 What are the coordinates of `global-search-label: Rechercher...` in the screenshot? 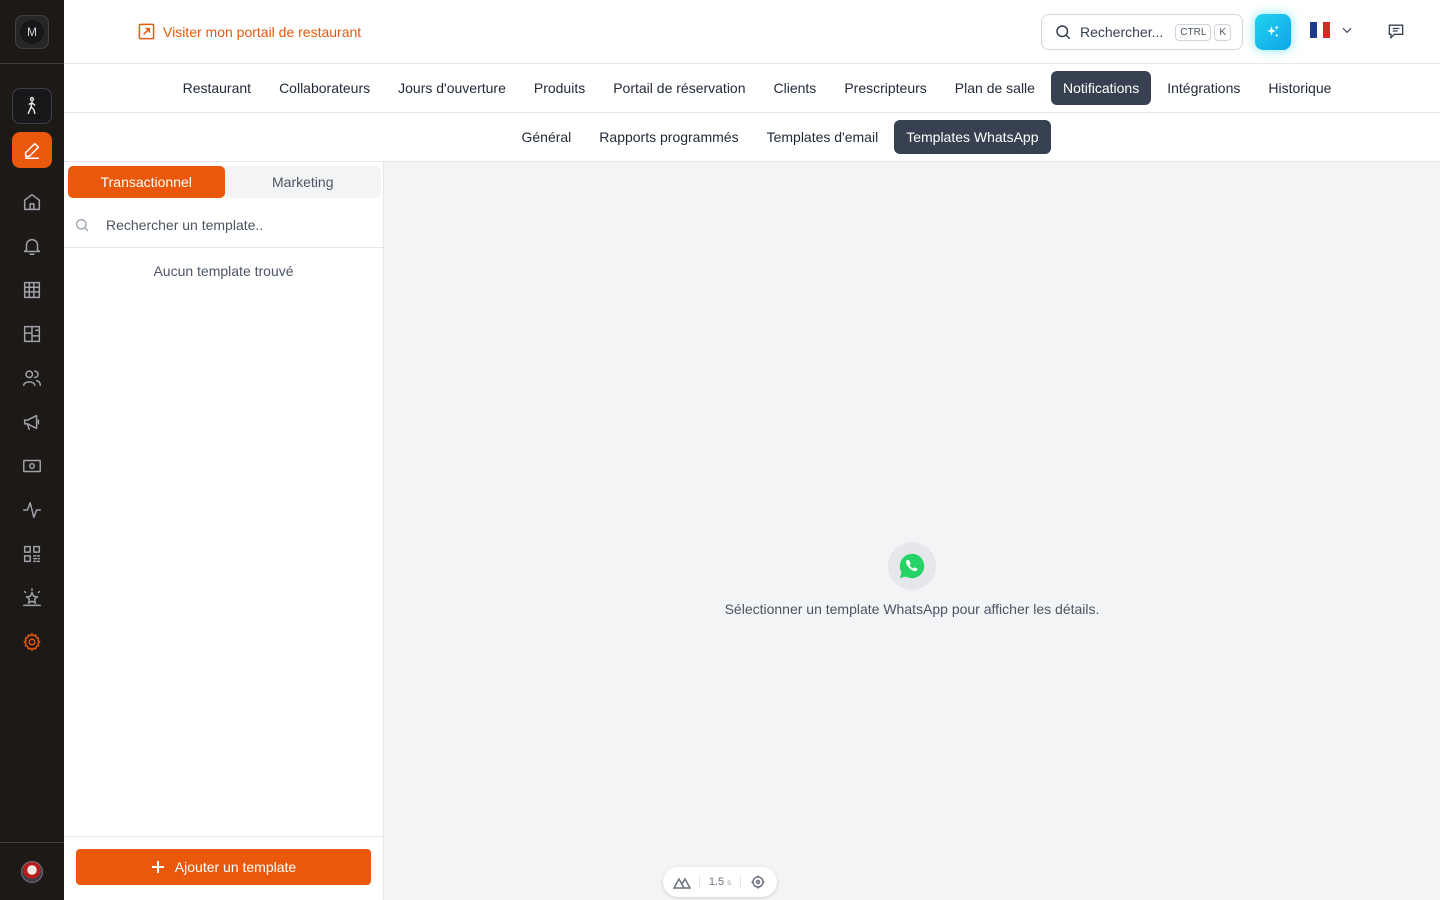 It's located at (1122, 32).